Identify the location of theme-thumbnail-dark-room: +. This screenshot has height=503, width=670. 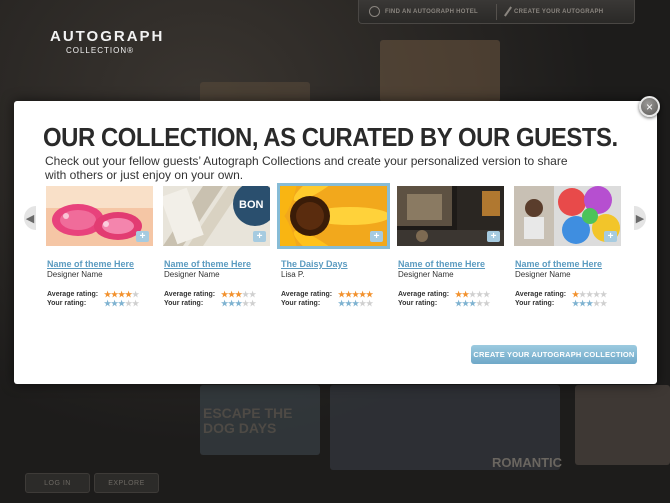
(450, 216).